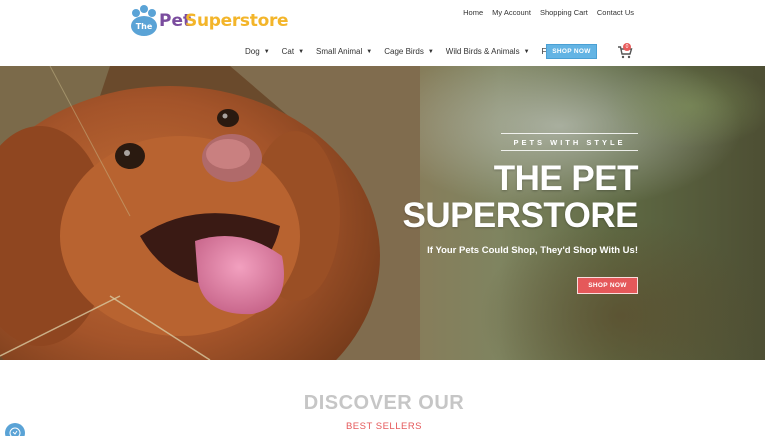 The width and height of the screenshot is (768, 436). I want to click on hero-tagline-frame: PETS WITH STYLE, so click(569, 142).